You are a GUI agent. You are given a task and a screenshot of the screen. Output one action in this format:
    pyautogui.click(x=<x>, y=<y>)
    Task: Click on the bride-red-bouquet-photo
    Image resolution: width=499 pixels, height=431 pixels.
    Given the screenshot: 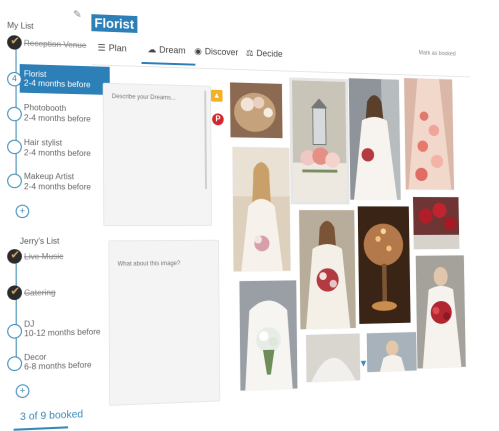 What is the action you would take?
    pyautogui.click(x=327, y=270)
    